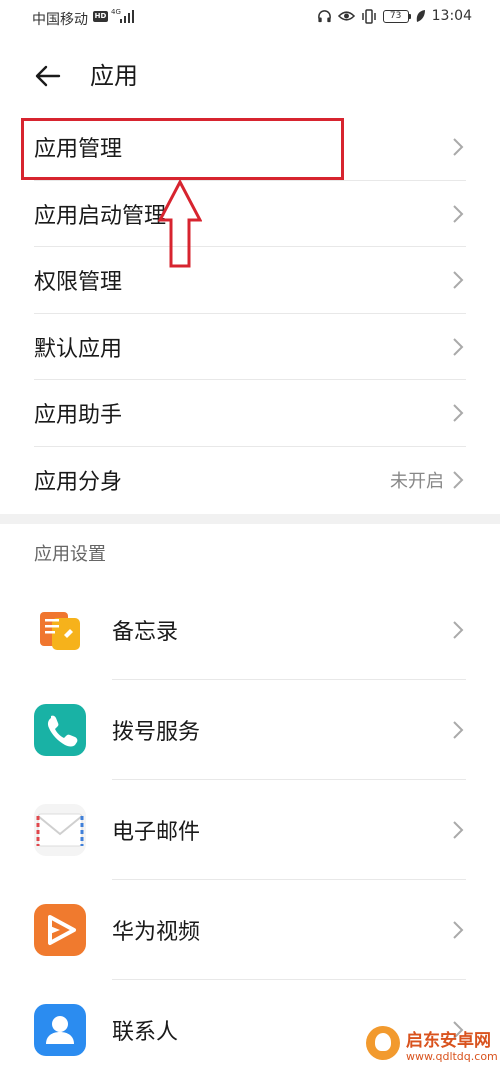 The width and height of the screenshot is (500, 1084). I want to click on page-title: 应用, so click(114, 76).